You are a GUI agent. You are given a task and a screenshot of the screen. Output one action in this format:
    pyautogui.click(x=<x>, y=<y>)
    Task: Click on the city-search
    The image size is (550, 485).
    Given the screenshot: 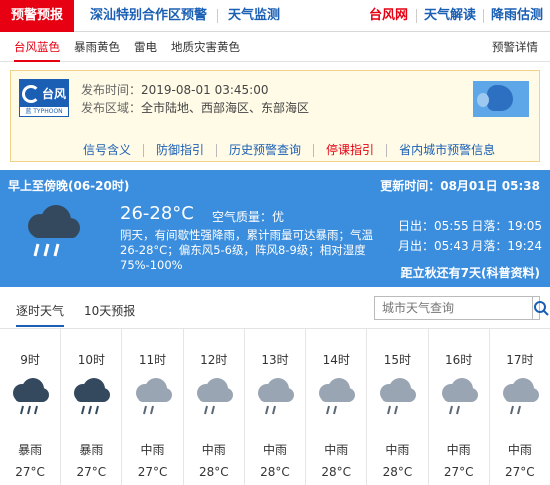 What is the action you would take?
    pyautogui.click(x=461, y=308)
    